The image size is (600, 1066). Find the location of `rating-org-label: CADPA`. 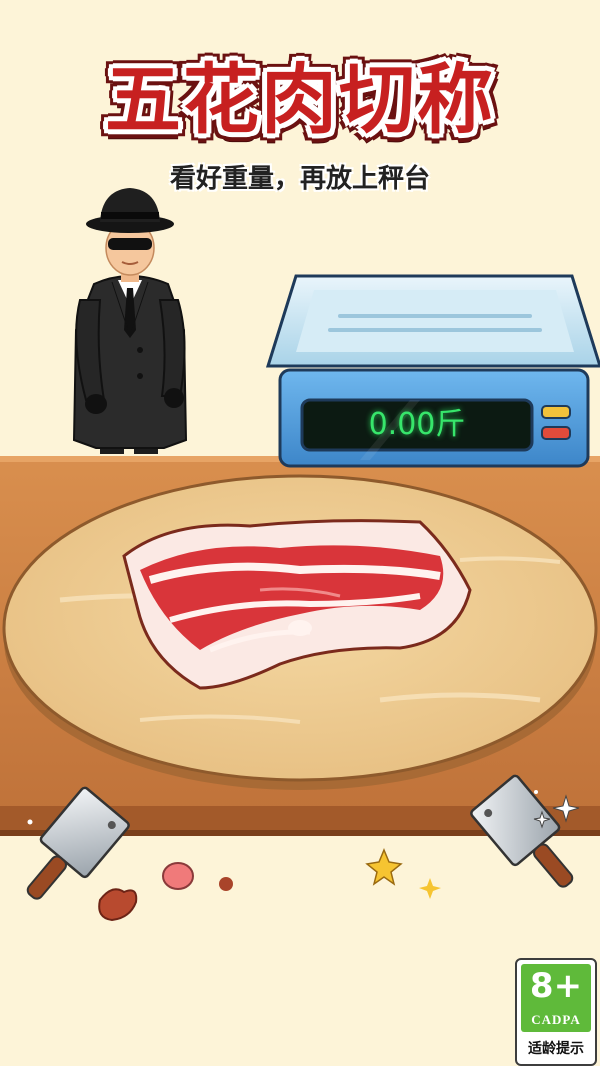

rating-org-label: CADPA is located at coordinates (556, 1019).